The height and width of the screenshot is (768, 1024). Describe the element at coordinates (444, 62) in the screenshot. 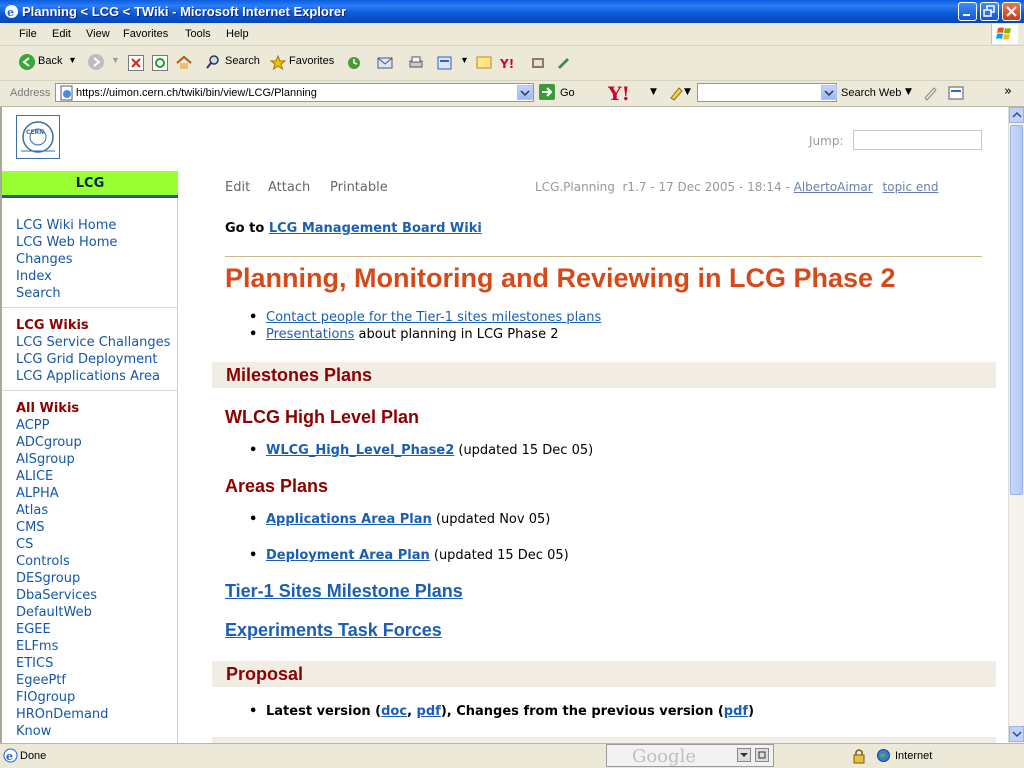

I see `edit-page-icon` at that location.